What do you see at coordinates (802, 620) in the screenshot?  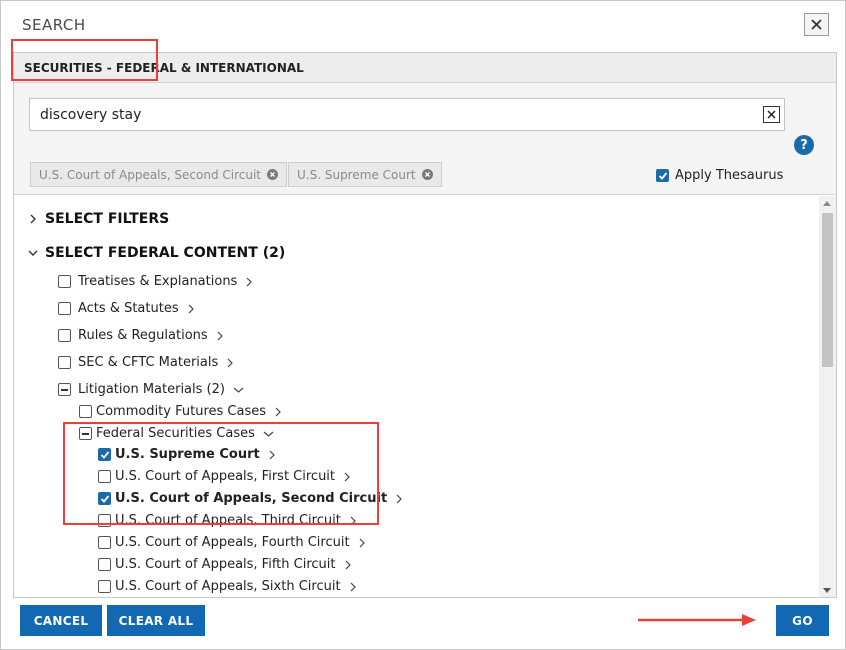 I see `go-button: GO` at bounding box center [802, 620].